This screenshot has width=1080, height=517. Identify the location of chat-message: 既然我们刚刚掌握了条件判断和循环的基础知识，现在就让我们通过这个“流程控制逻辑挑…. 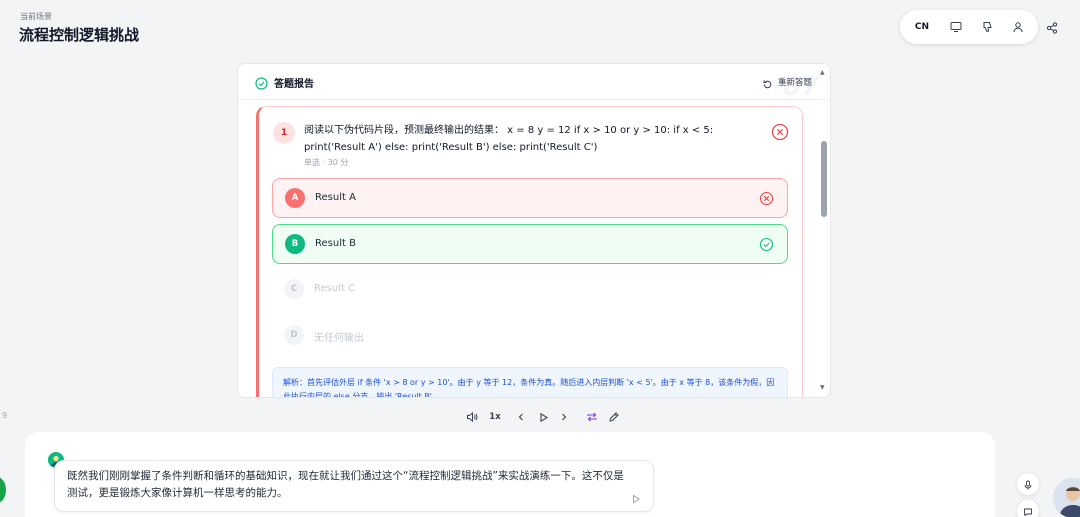
(354, 486).